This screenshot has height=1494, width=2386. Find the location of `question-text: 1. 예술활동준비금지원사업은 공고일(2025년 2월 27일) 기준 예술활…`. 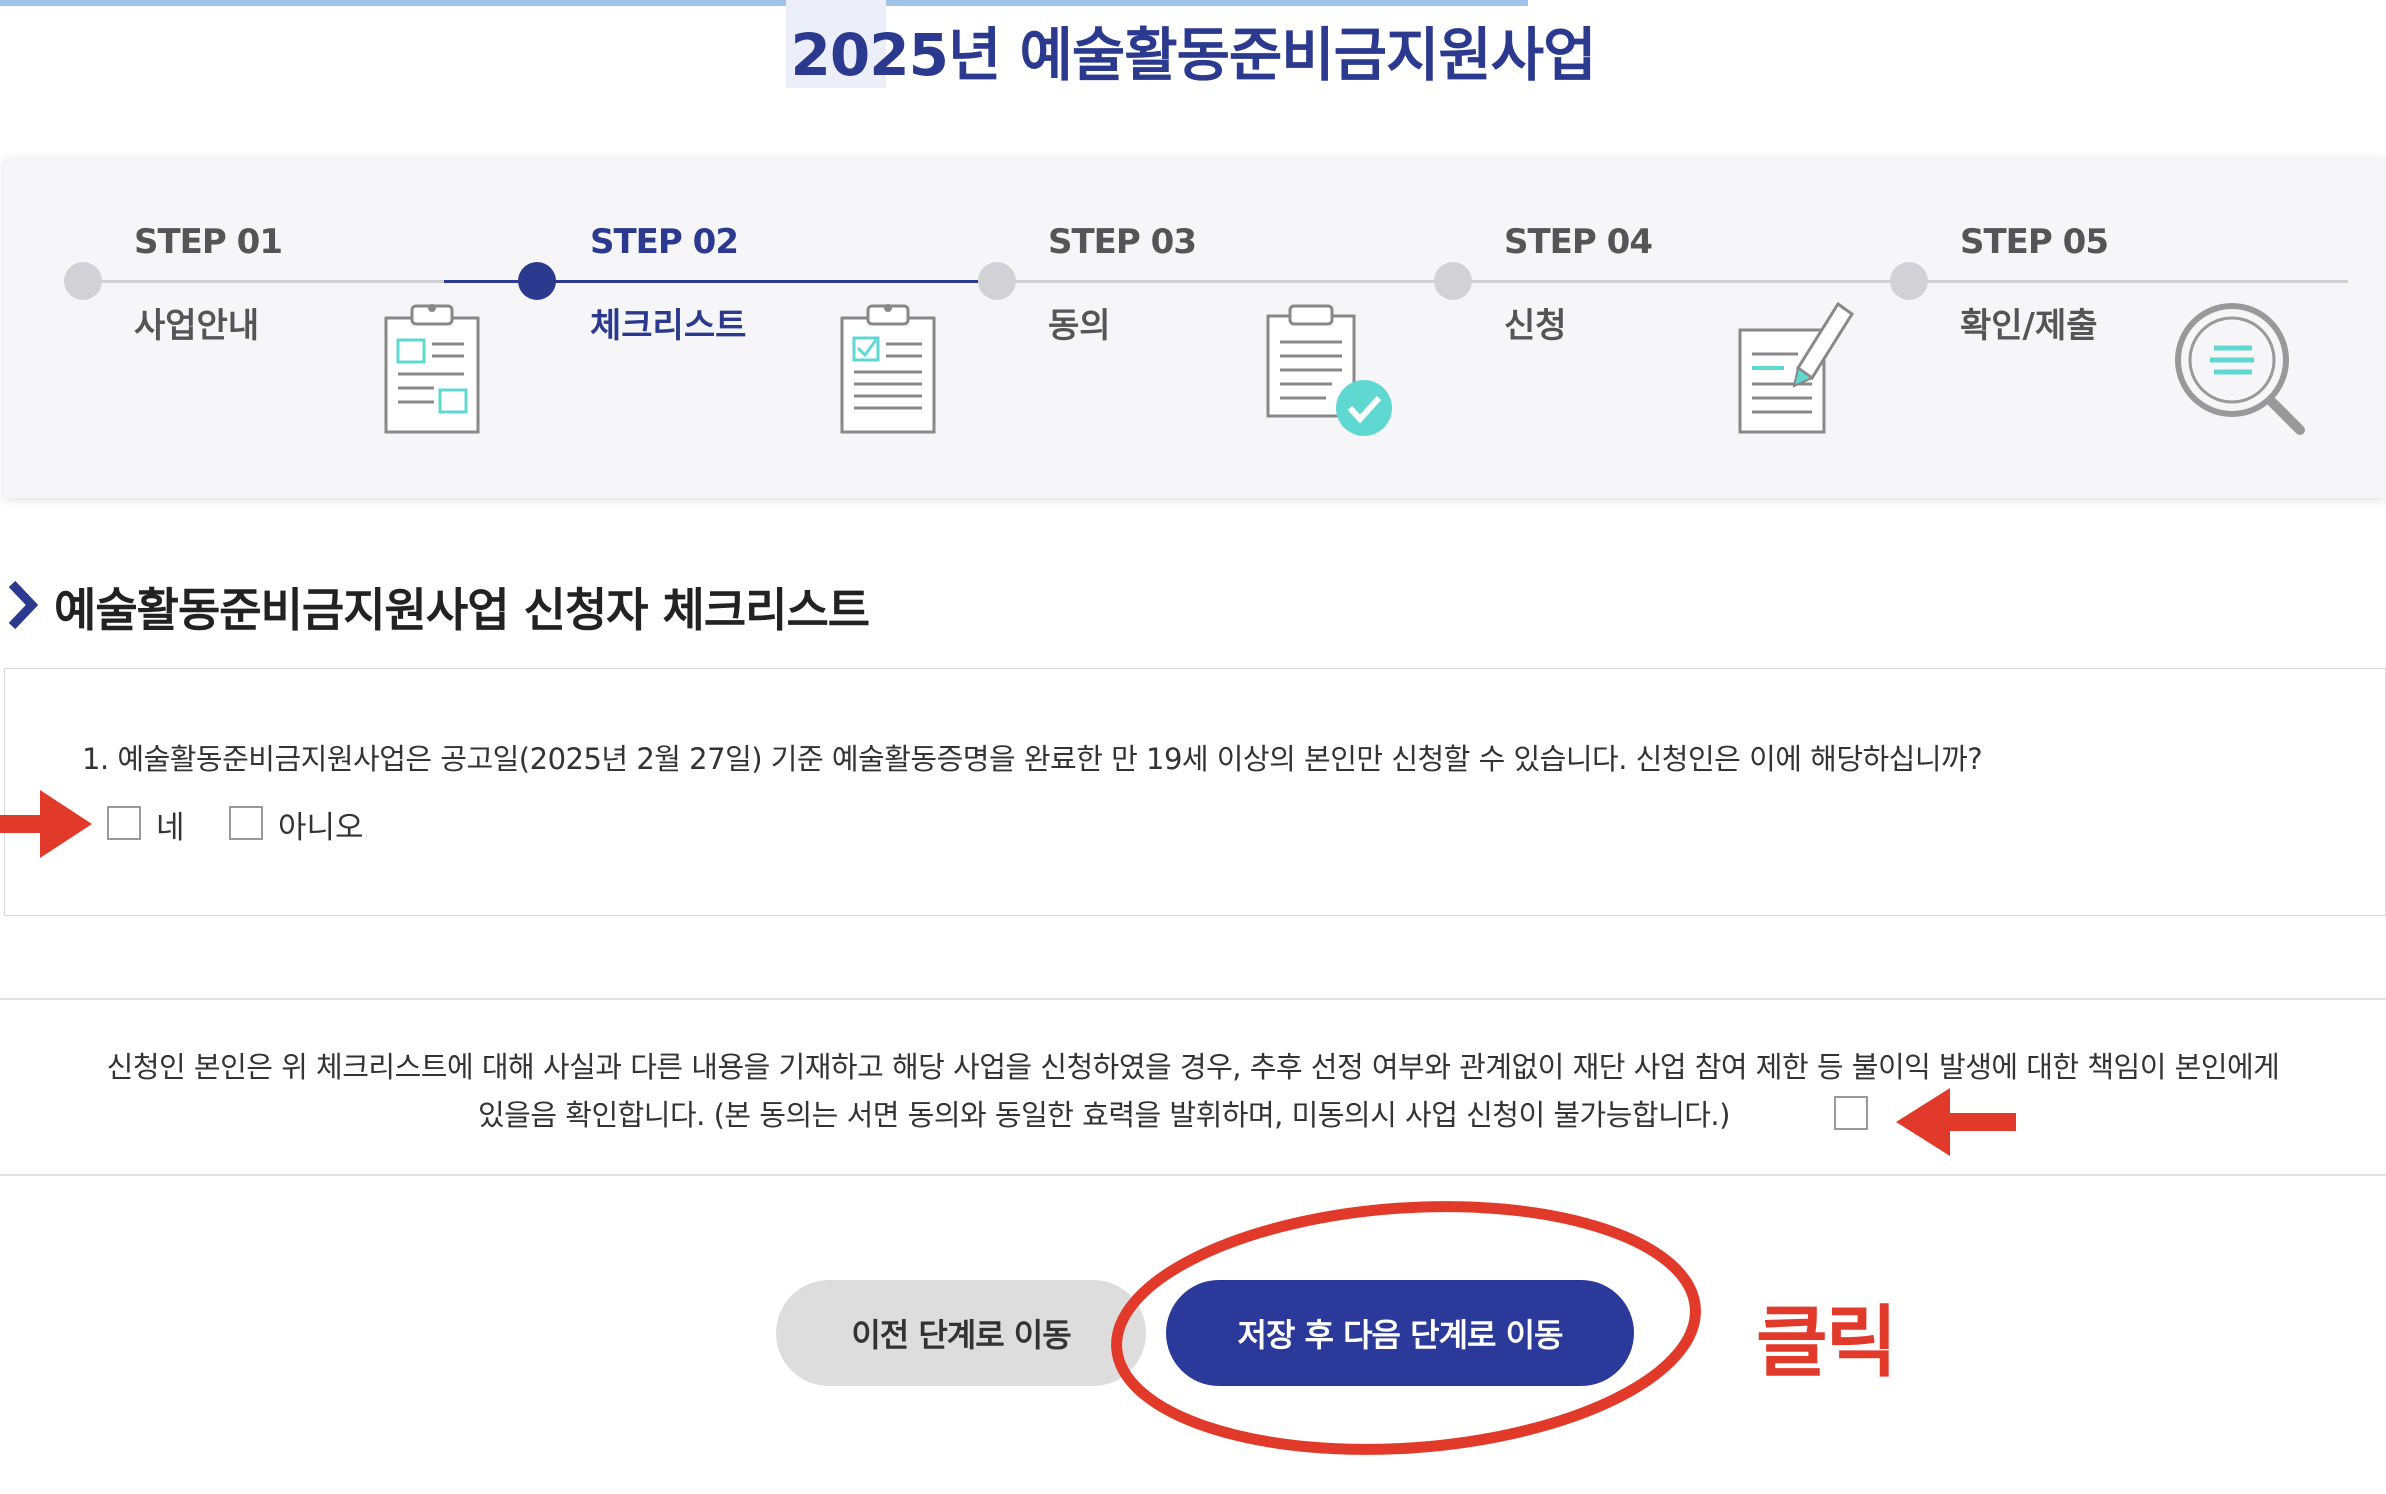

question-text: 1. 예술활동준비금지원사업은 공고일(2025년 2월 27일) 기준 예술활… is located at coordinates (1032, 759).